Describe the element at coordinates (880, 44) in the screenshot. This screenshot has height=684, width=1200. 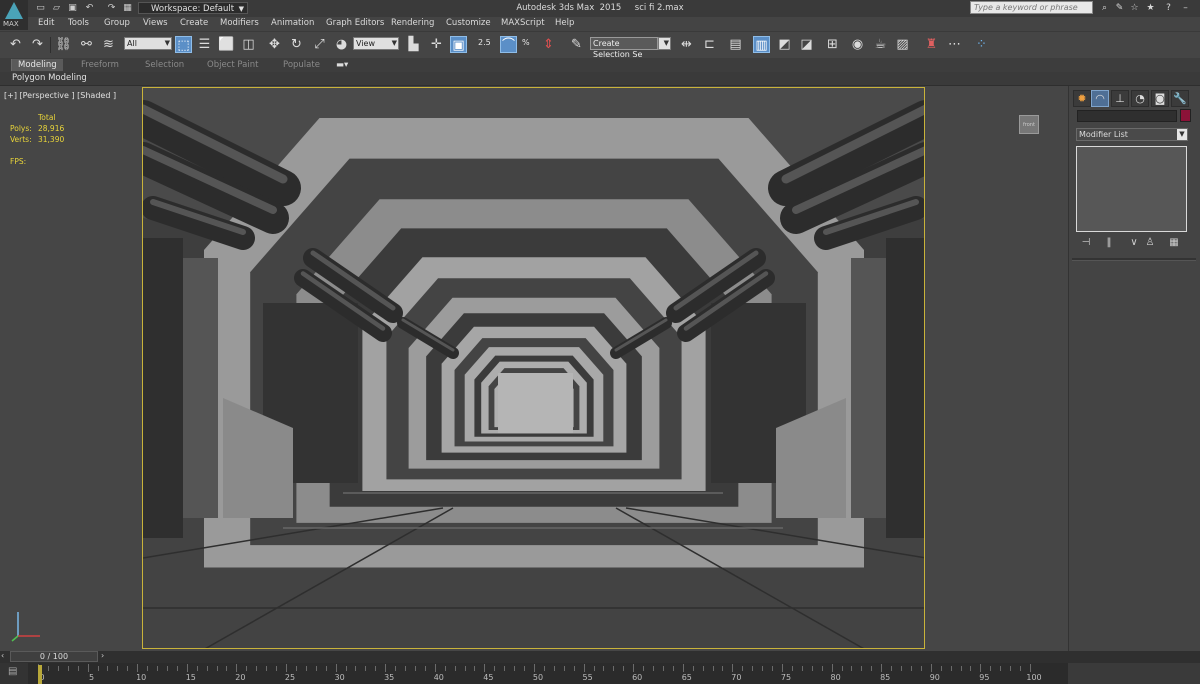
I see `render-setup-icon: ☕` at that location.